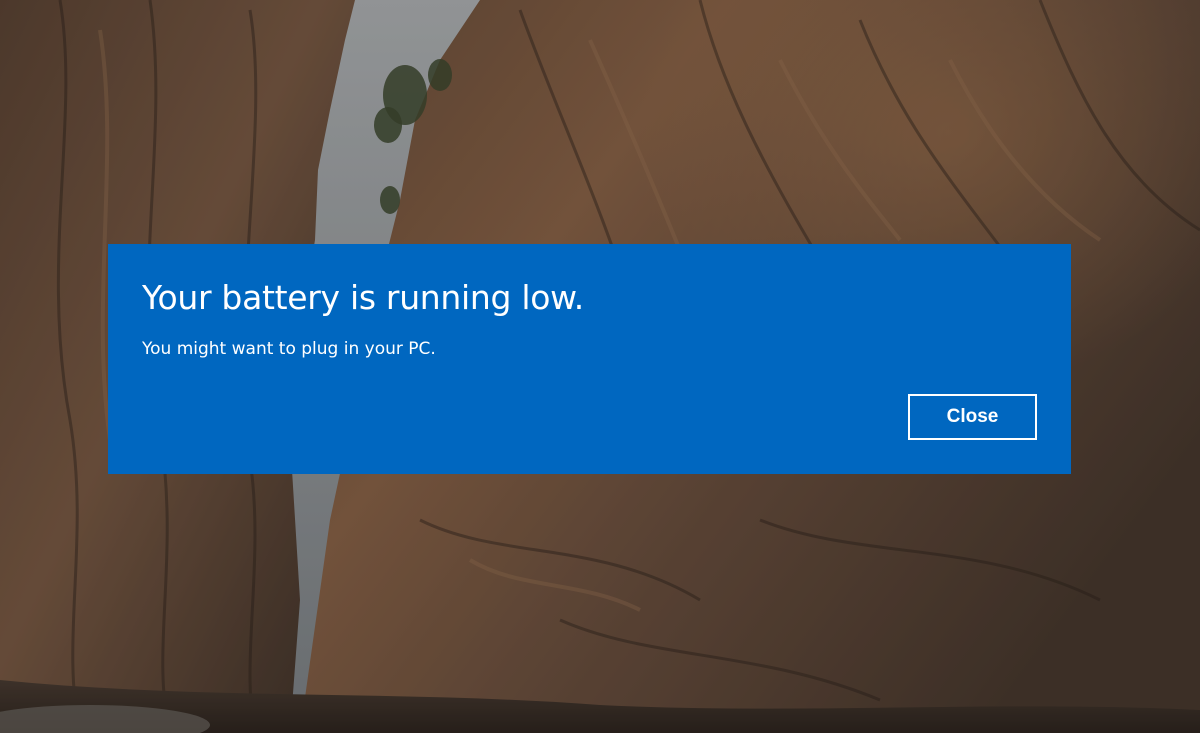 The width and height of the screenshot is (1200, 733). Describe the element at coordinates (363, 297) in the screenshot. I see `dialog-title: Your battery is running low.` at that location.